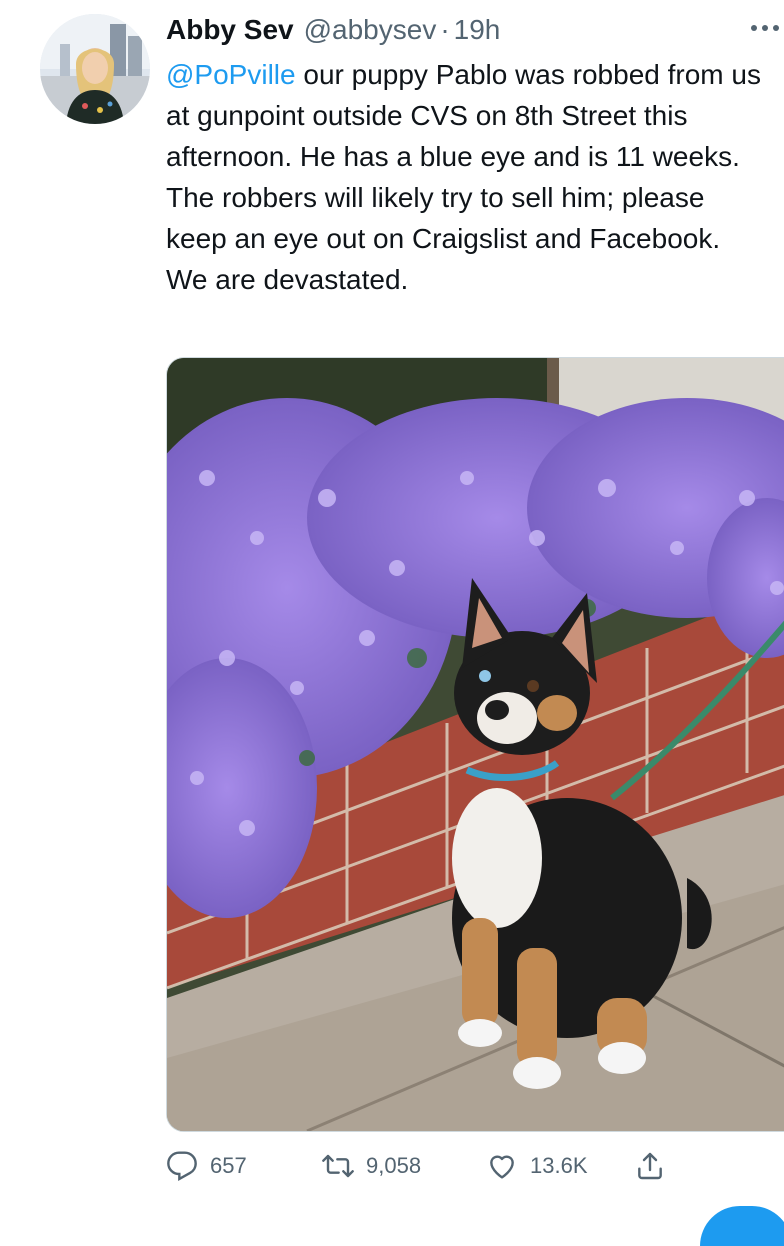 This screenshot has height=1246, width=784. Describe the element at coordinates (559, 1165) in the screenshot. I see `like-count: 13.6K` at that location.